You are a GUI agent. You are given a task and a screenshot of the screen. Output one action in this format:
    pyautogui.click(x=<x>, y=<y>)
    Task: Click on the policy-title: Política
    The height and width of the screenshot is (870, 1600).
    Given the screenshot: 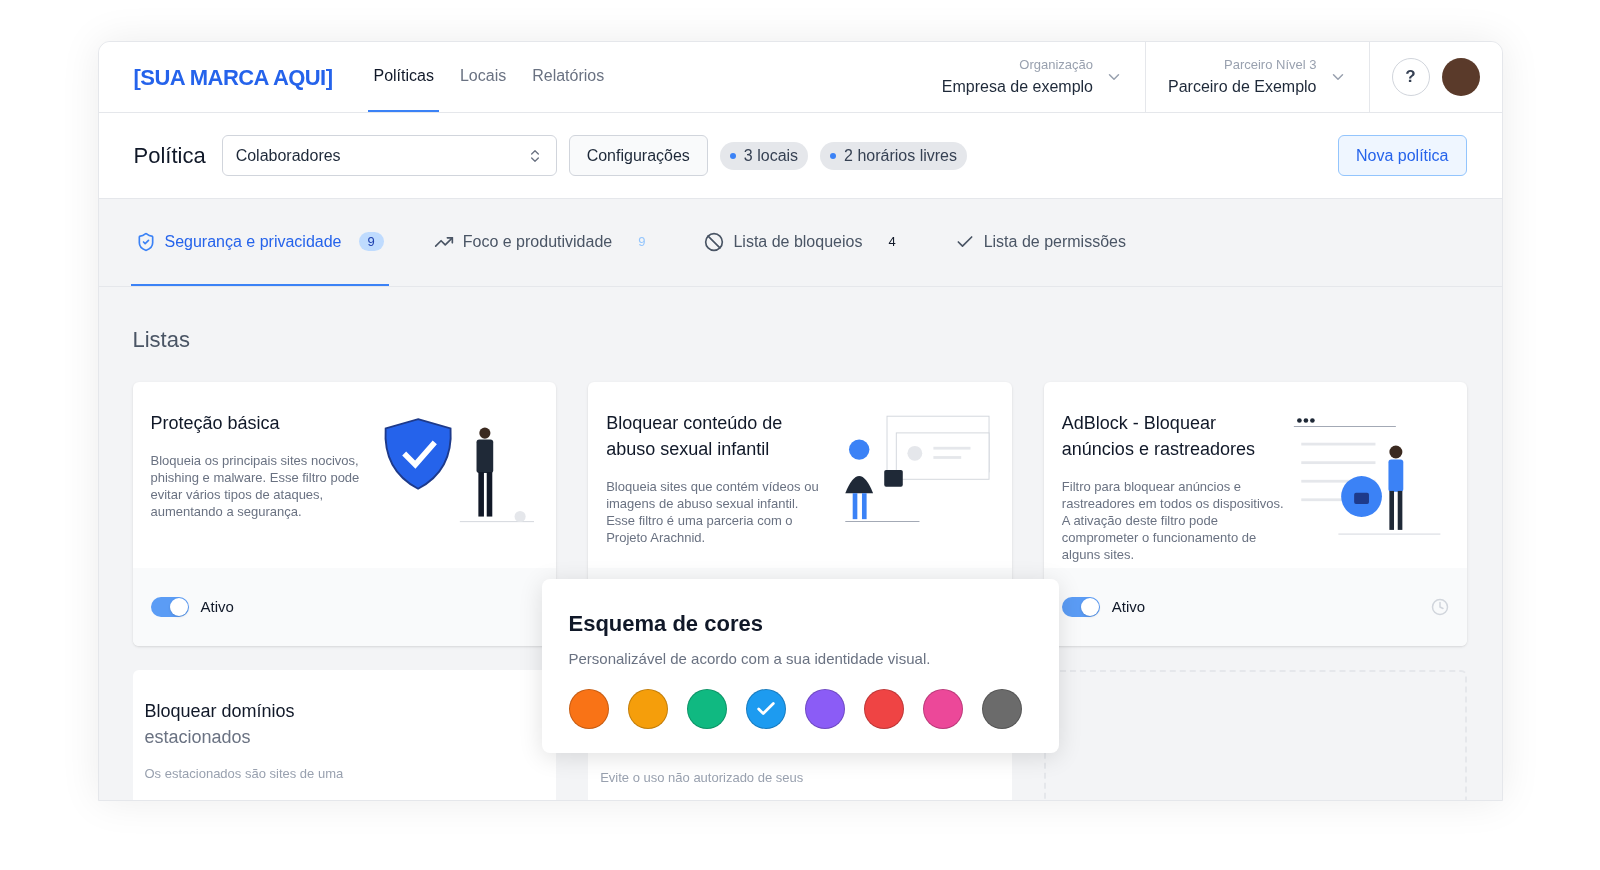 What is the action you would take?
    pyautogui.click(x=169, y=156)
    